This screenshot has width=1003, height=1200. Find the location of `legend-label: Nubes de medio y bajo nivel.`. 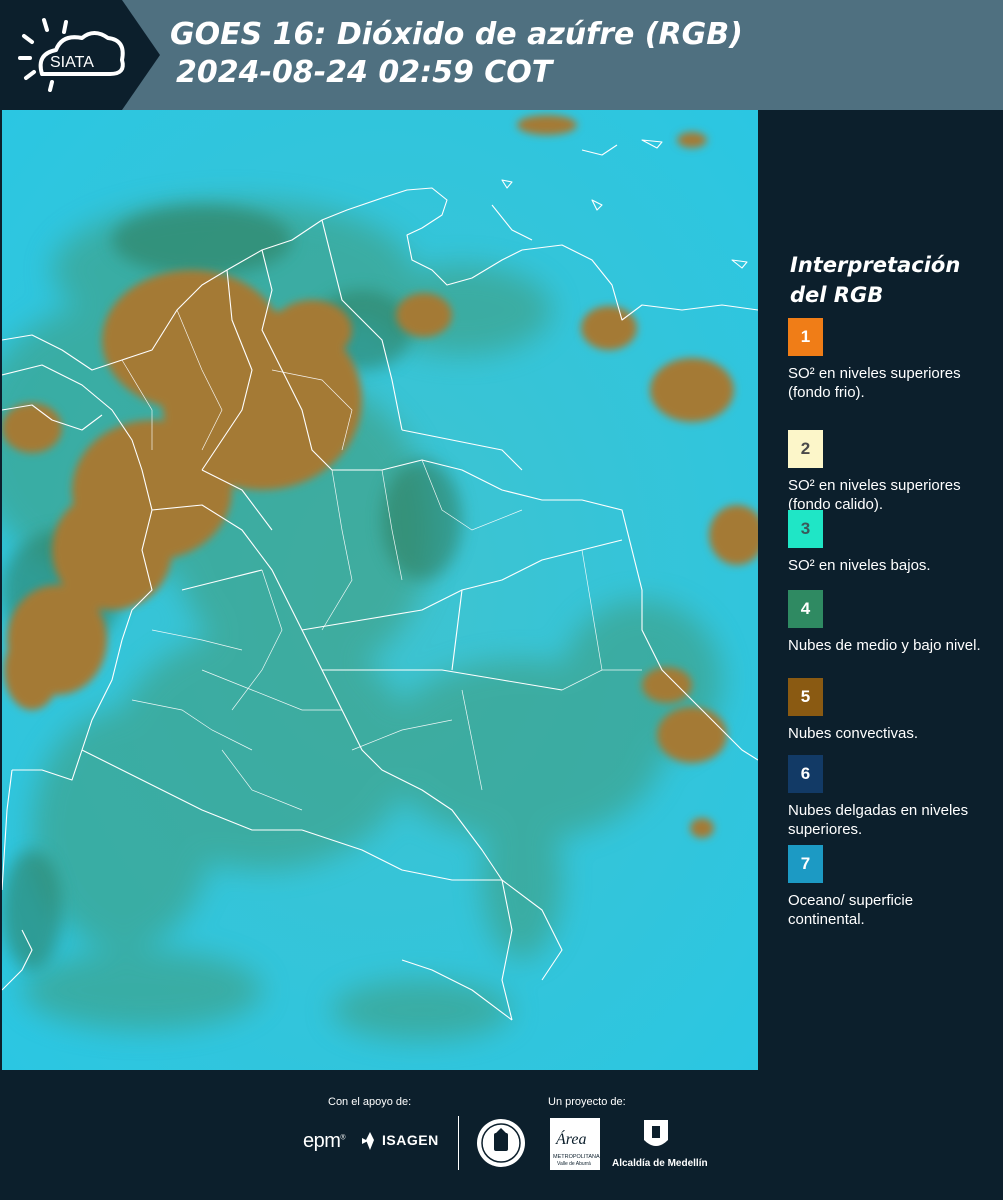

legend-label: Nubes de medio y bajo nivel. is located at coordinates (884, 645).